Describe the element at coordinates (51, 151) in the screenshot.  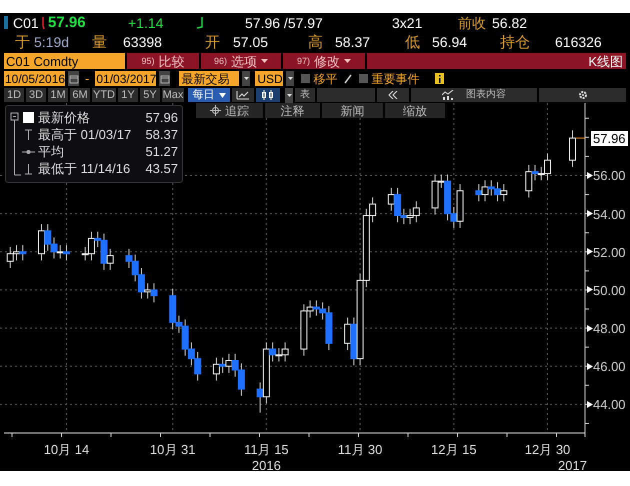
I see `legend-label: 平均` at that location.